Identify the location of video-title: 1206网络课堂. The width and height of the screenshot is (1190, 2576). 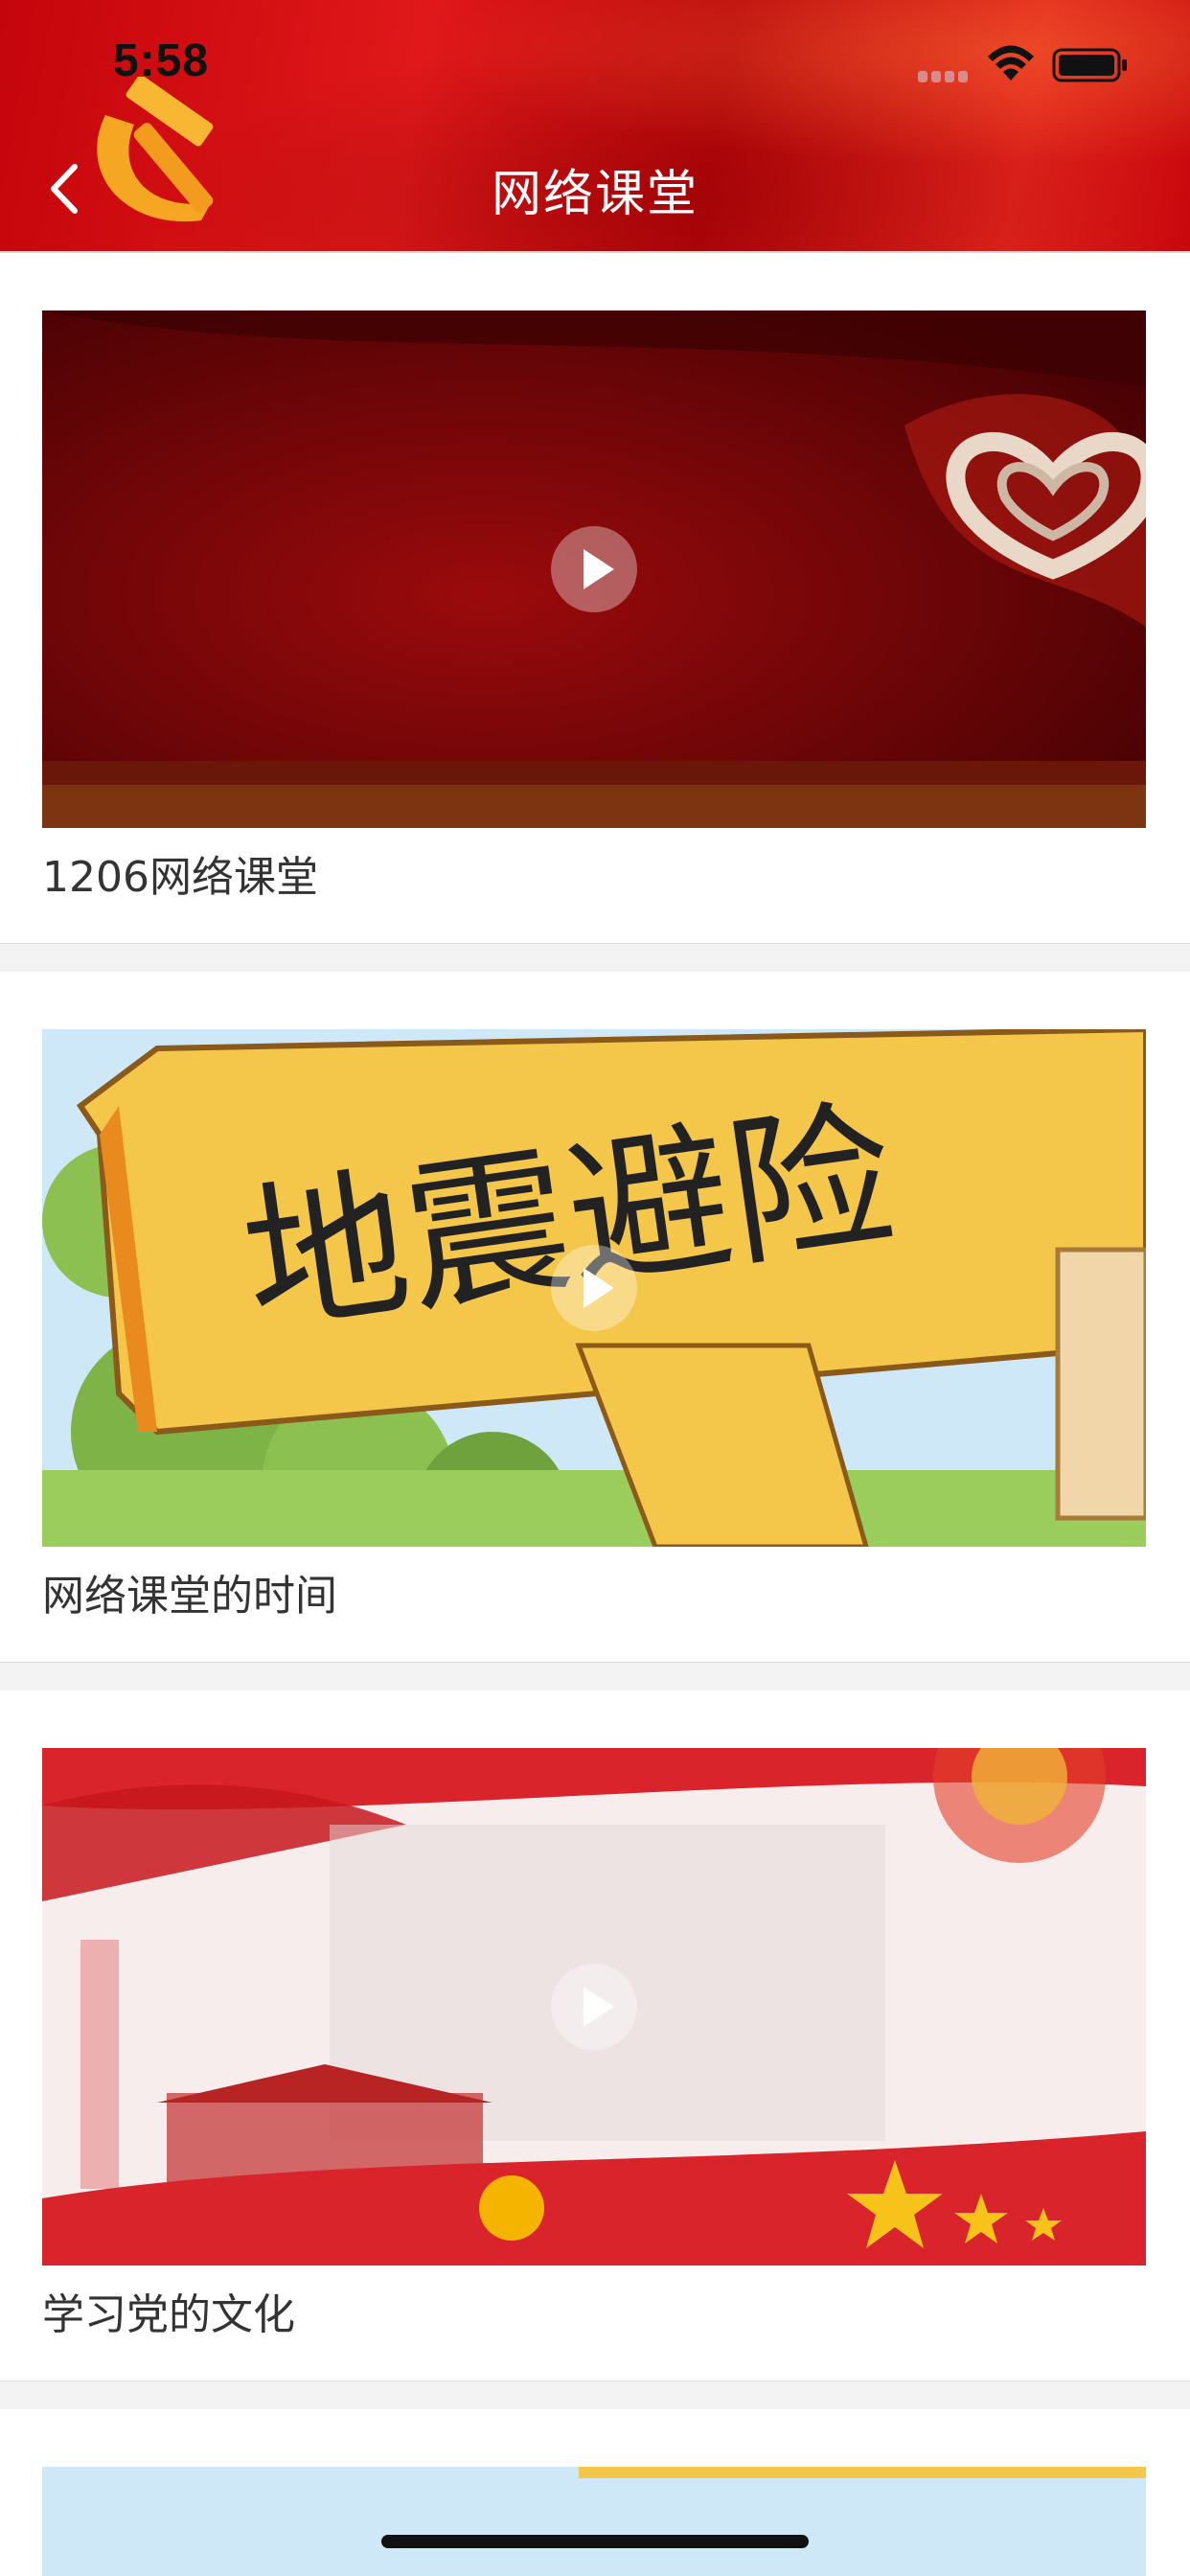
(180, 877).